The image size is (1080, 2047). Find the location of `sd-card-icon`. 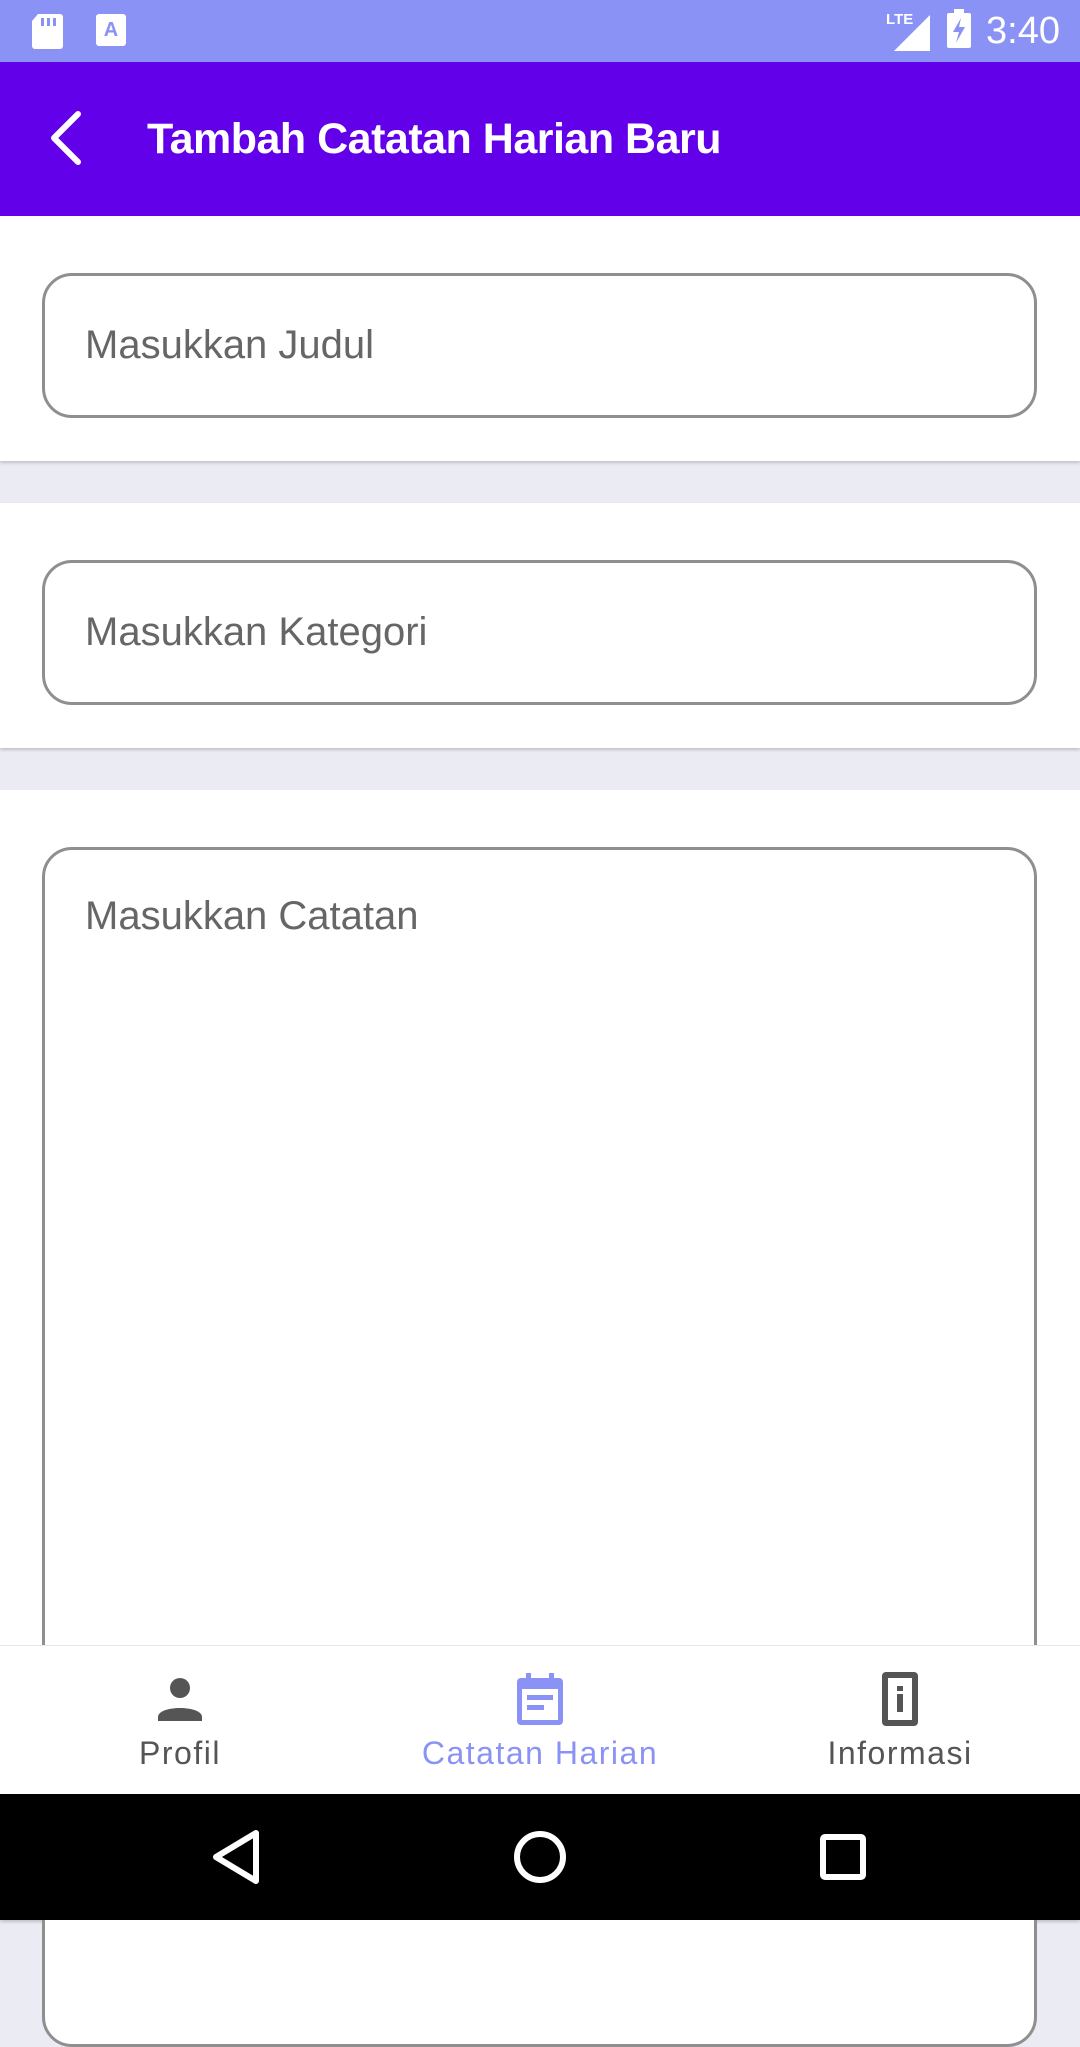

sd-card-icon is located at coordinates (47, 33).